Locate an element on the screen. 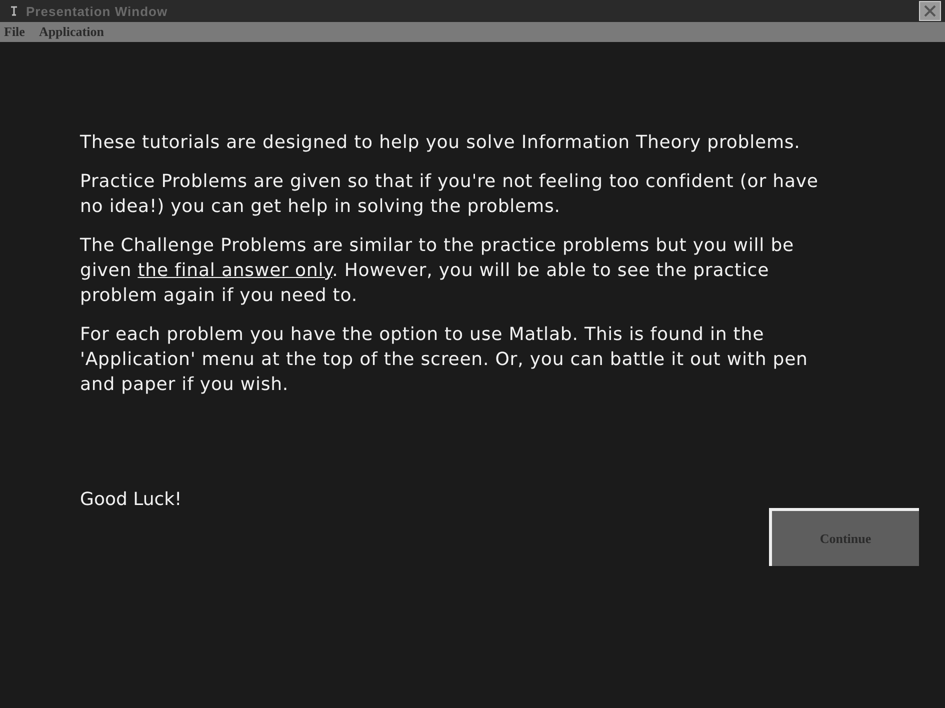  menu-item: Application is located at coordinates (71, 32).